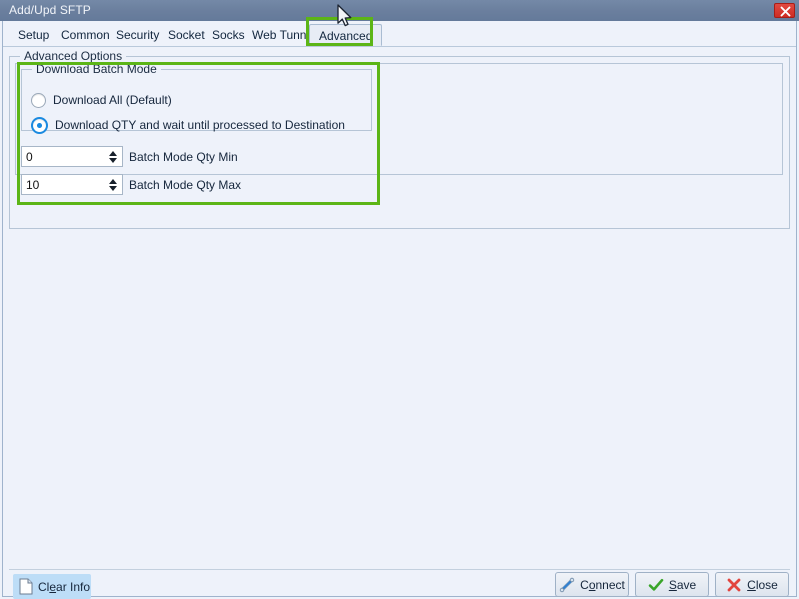 This screenshot has width=799, height=599. What do you see at coordinates (26, 586) in the screenshot?
I see `page-document-icon` at bounding box center [26, 586].